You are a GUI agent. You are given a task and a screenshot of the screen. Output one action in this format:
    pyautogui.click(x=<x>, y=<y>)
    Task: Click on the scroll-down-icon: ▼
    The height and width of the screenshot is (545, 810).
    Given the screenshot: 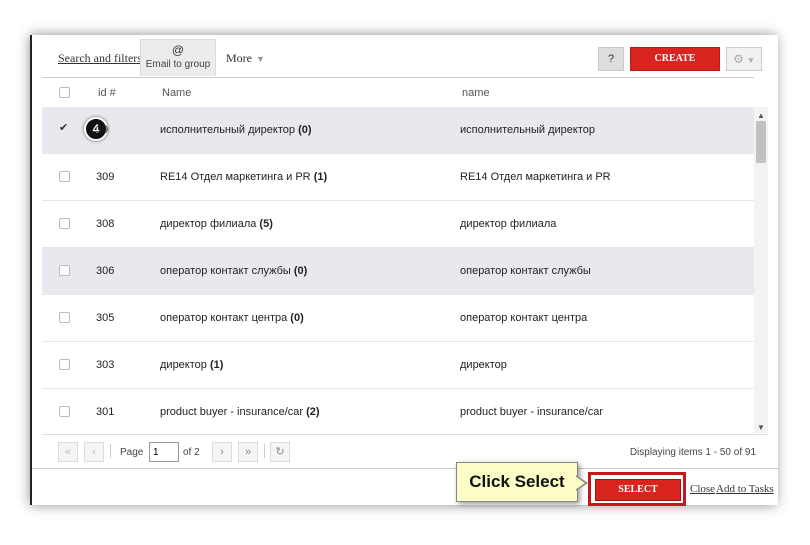 What is the action you would take?
    pyautogui.click(x=761, y=427)
    